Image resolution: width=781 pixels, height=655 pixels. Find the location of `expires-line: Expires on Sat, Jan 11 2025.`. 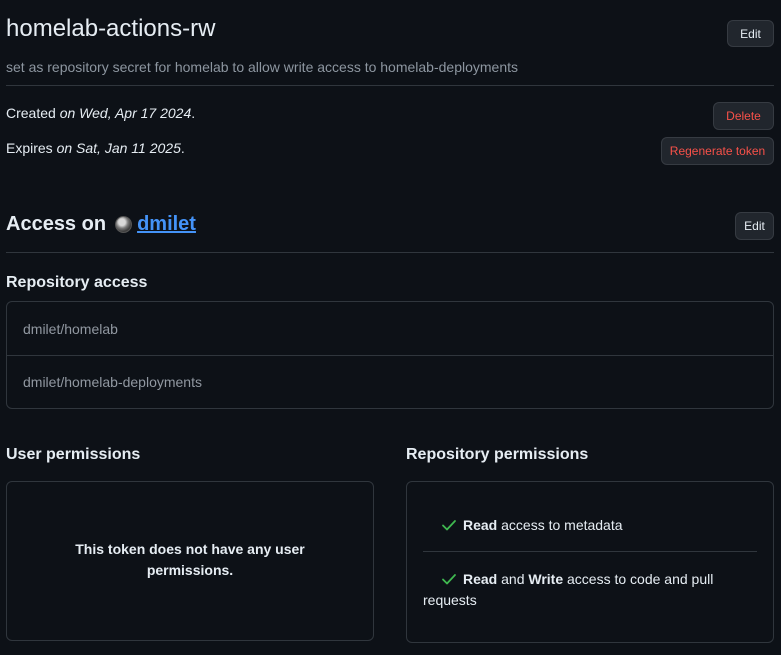

expires-line: Expires on Sat, Jan 11 2025. is located at coordinates (95, 148).